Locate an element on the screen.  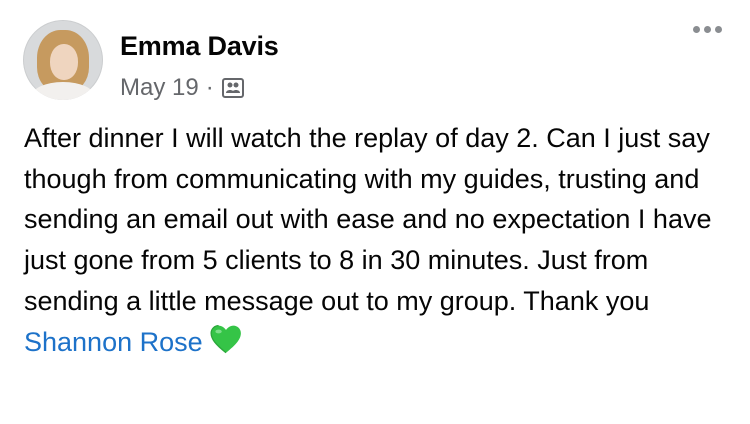
green-heart-icon is located at coordinates (225, 338).